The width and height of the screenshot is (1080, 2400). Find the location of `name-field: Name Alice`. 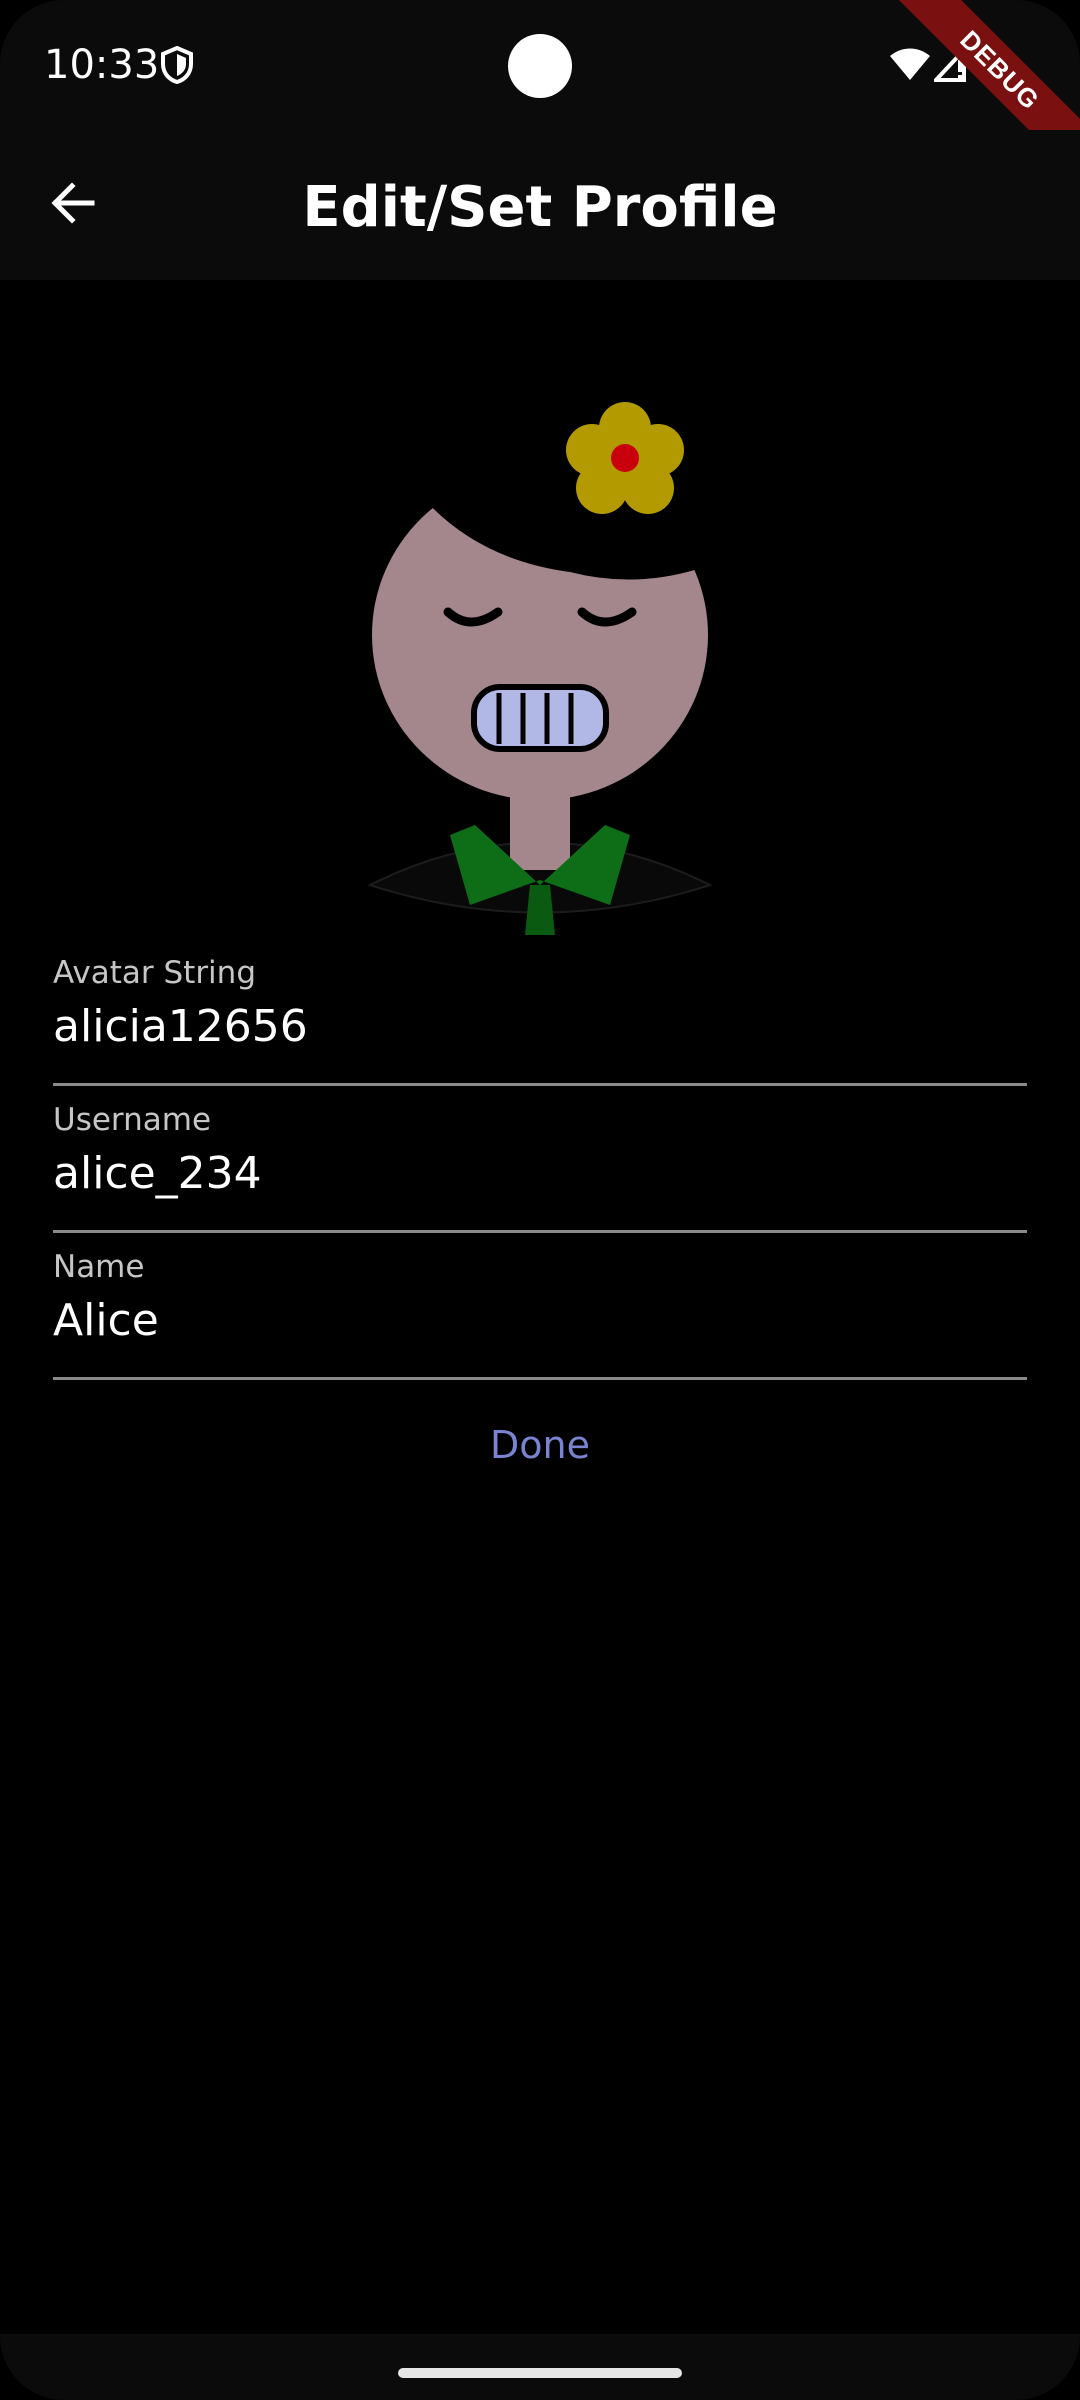

name-field: Name Alice is located at coordinates (540, 1314).